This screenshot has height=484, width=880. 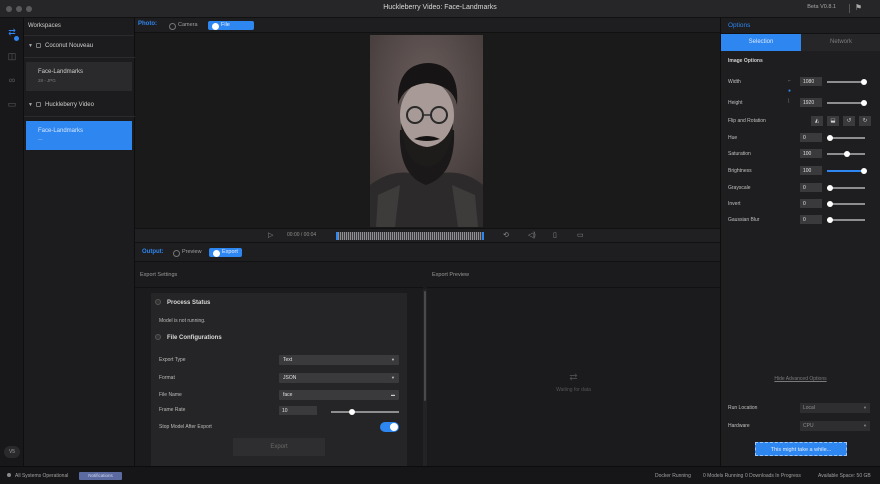 I want to click on photo-option-camera: Camera, so click(x=183, y=25).